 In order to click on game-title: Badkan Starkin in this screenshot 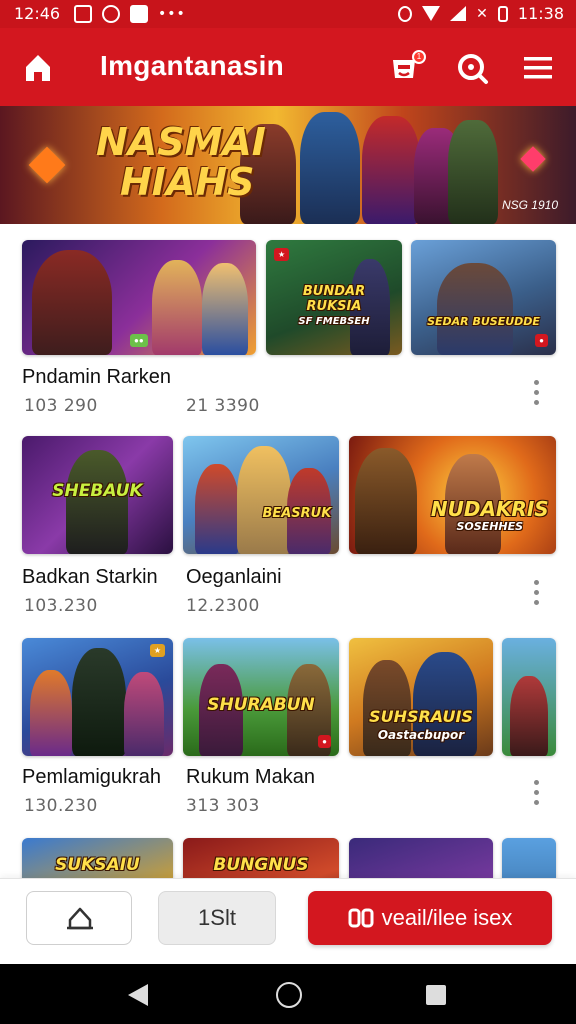, I will do `click(90, 577)`.